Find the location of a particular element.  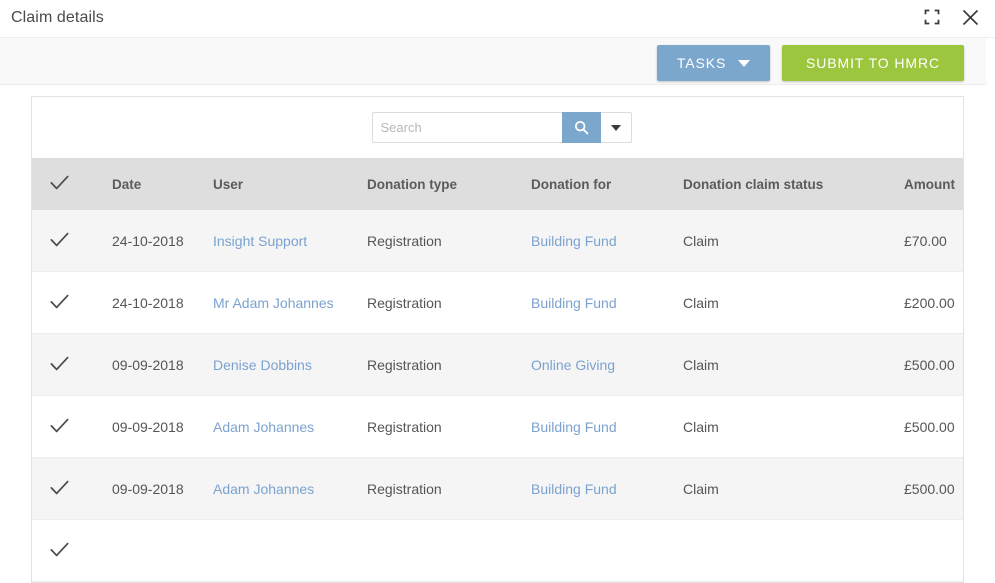

column-header-donation-type: Donation type is located at coordinates (443, 184).